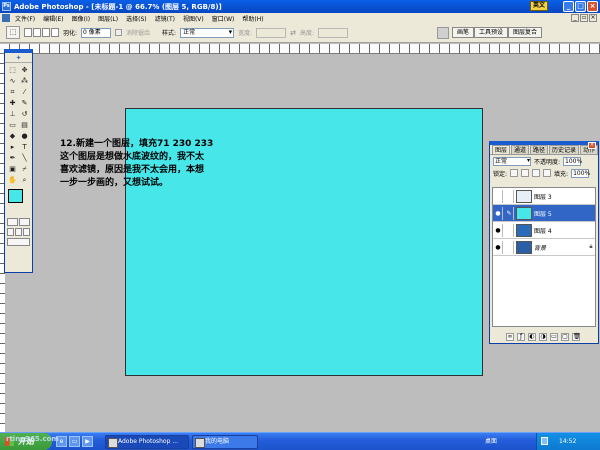 The width and height of the screenshot is (600, 450). Describe the element at coordinates (300, 49) in the screenshot. I see `horizontal-ruler` at that location.